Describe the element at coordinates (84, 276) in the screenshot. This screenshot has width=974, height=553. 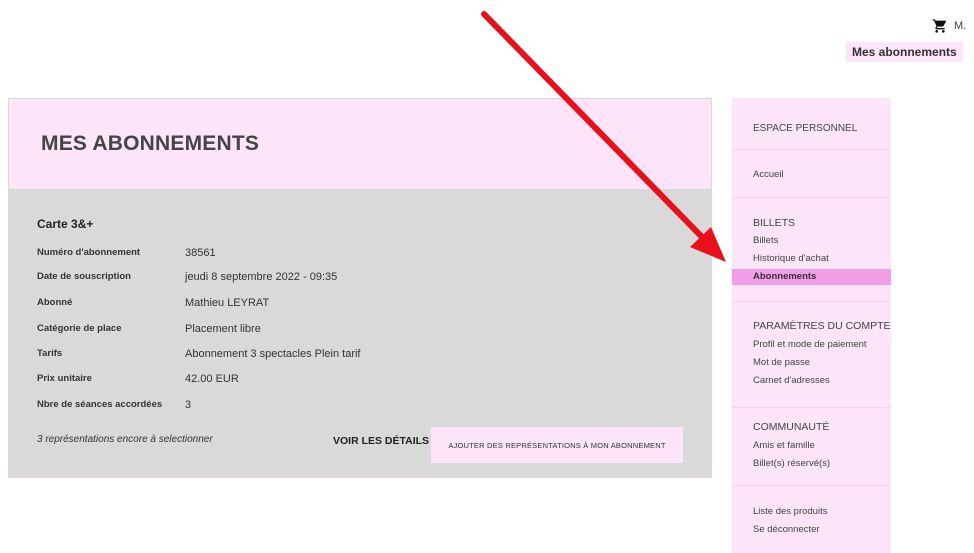
I see `field-label: Date de souscription` at that location.